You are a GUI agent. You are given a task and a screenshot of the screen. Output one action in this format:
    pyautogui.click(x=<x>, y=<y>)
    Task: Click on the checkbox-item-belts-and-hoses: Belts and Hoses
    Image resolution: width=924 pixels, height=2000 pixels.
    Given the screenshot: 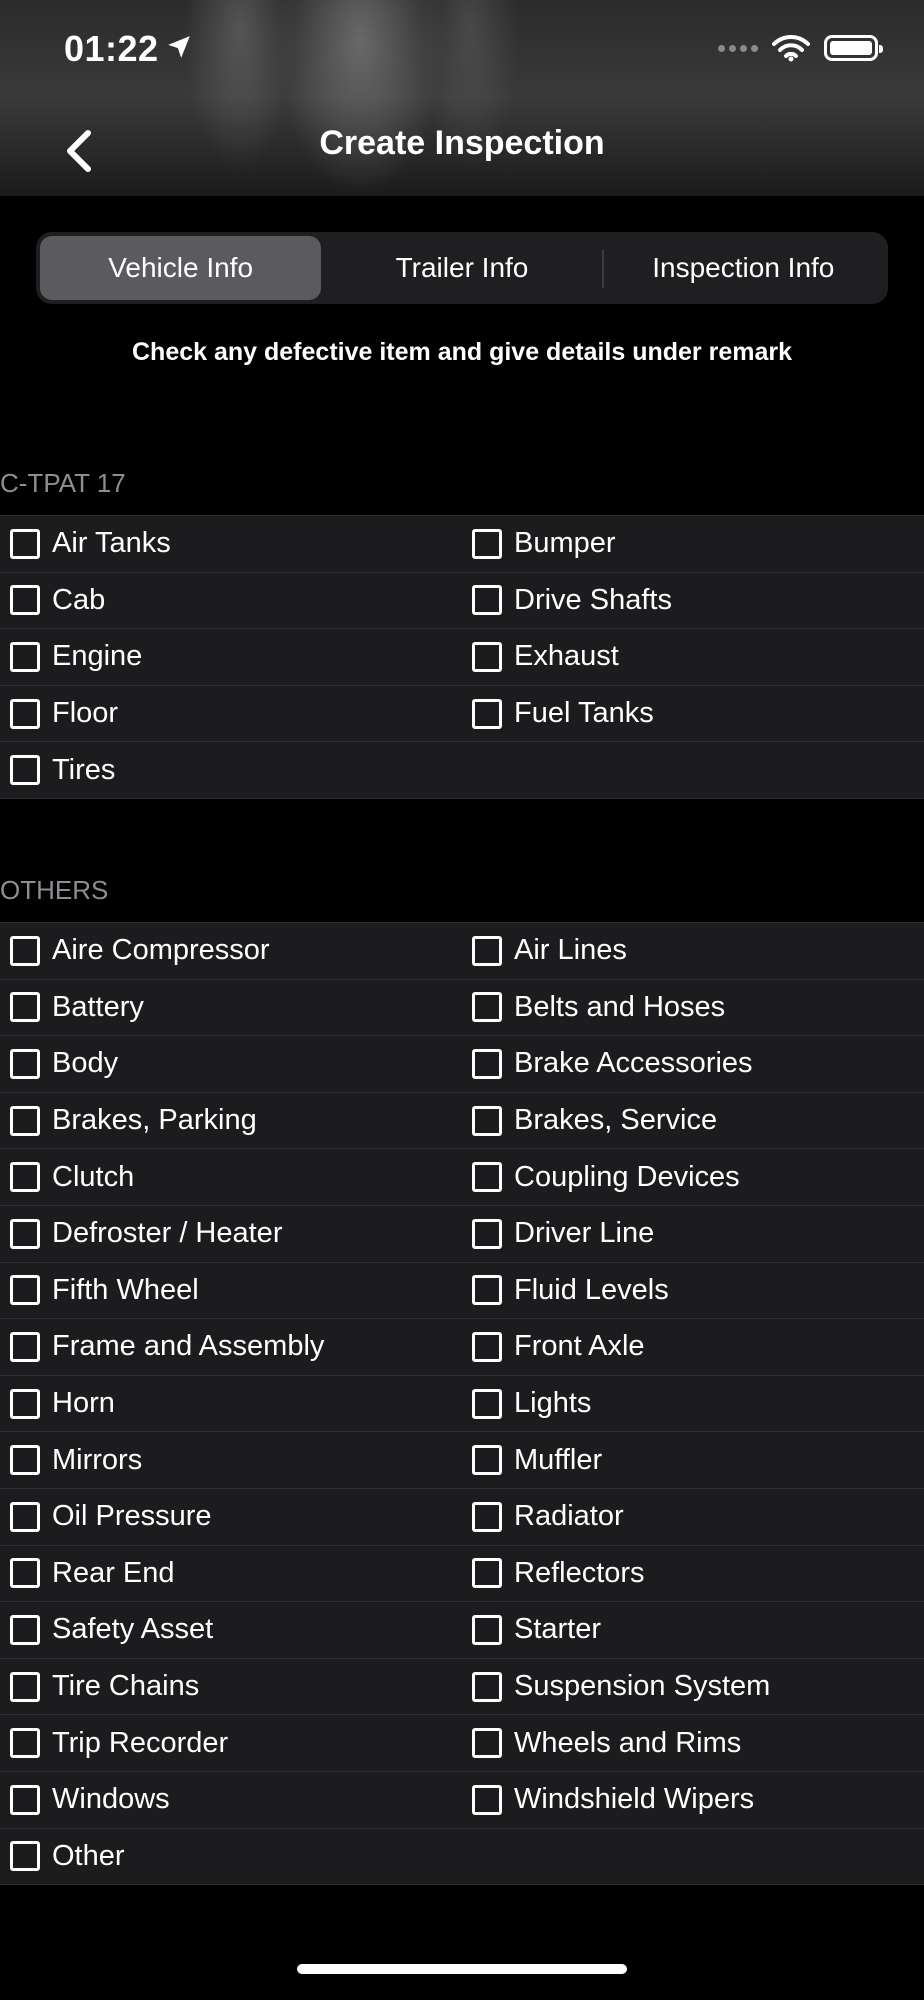 What is the action you would take?
    pyautogui.click(x=693, y=1008)
    